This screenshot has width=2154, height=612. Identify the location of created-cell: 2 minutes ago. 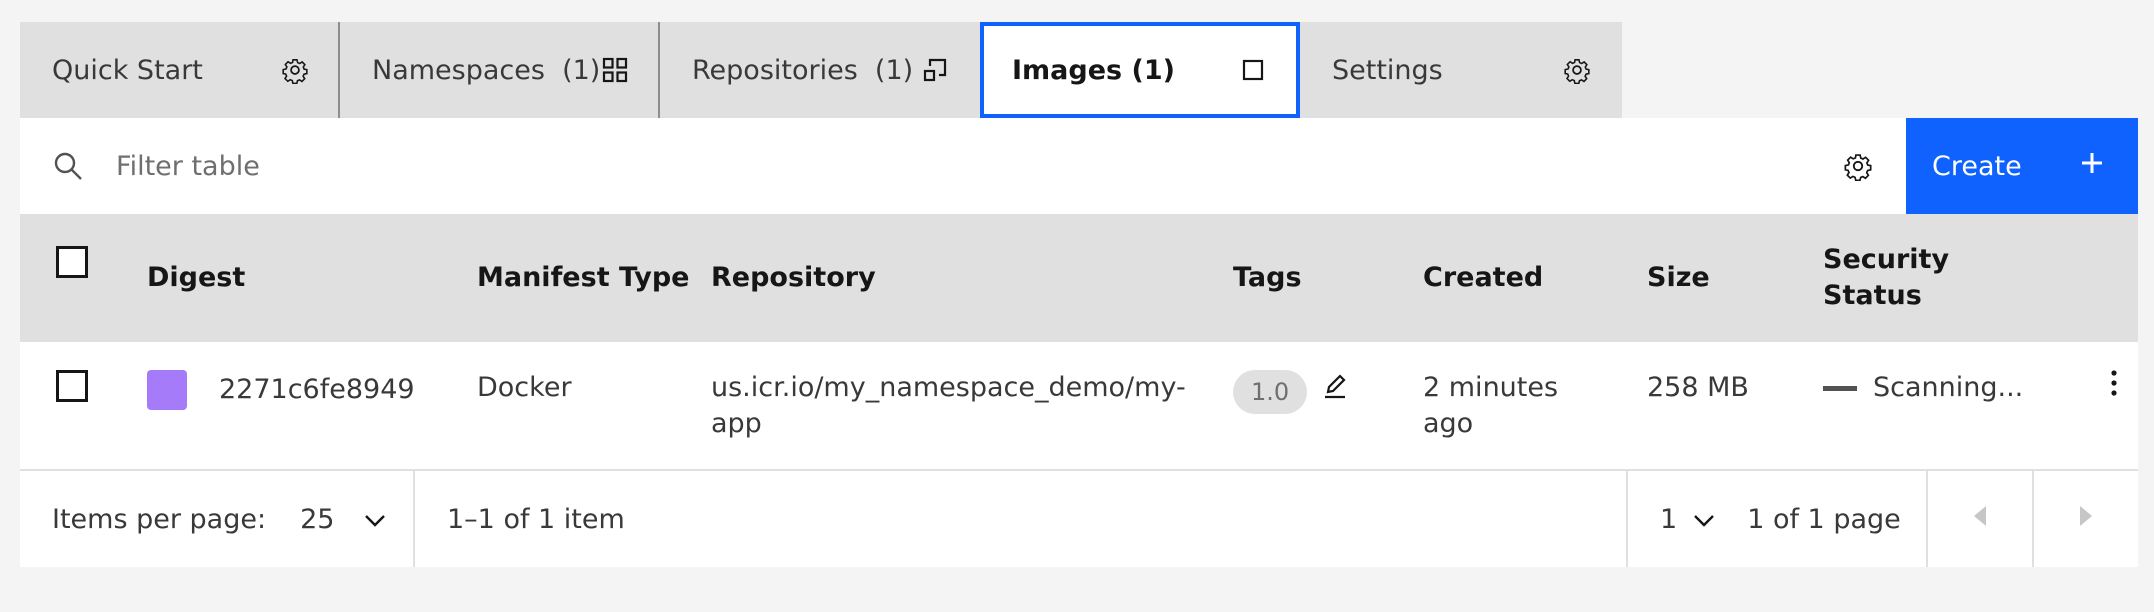
(1491, 405).